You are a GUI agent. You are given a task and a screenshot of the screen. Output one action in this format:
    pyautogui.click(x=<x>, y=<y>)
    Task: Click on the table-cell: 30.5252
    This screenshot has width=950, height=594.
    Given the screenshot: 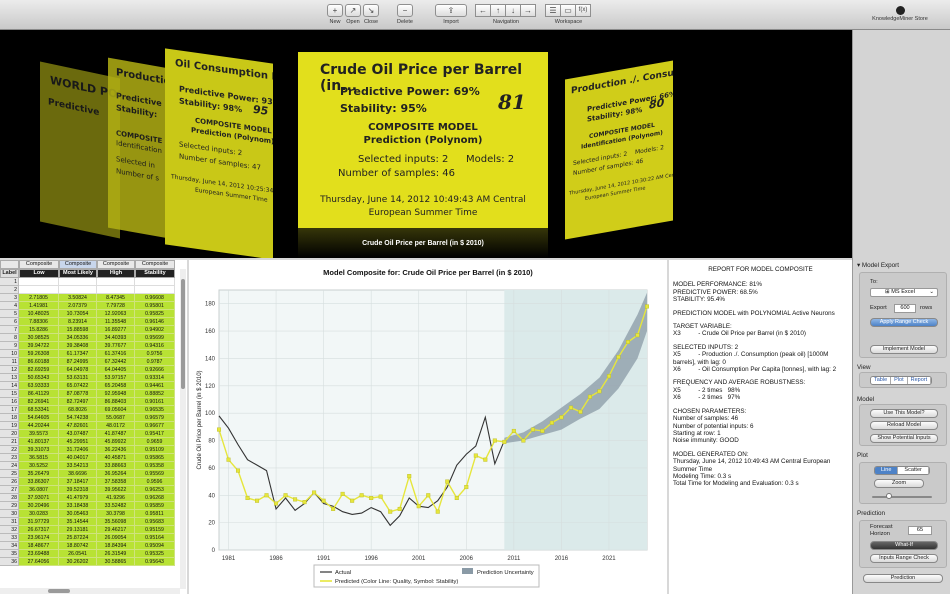 What is the action you would take?
    pyautogui.click(x=39, y=466)
    